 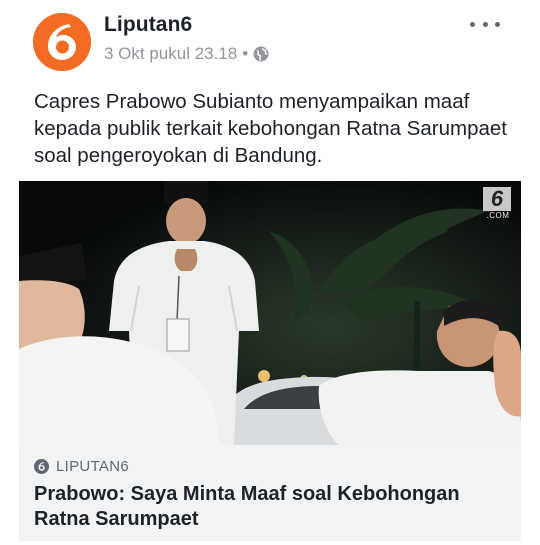 What do you see at coordinates (498, 215) in the screenshot?
I see `watermark-domain: .COM` at bounding box center [498, 215].